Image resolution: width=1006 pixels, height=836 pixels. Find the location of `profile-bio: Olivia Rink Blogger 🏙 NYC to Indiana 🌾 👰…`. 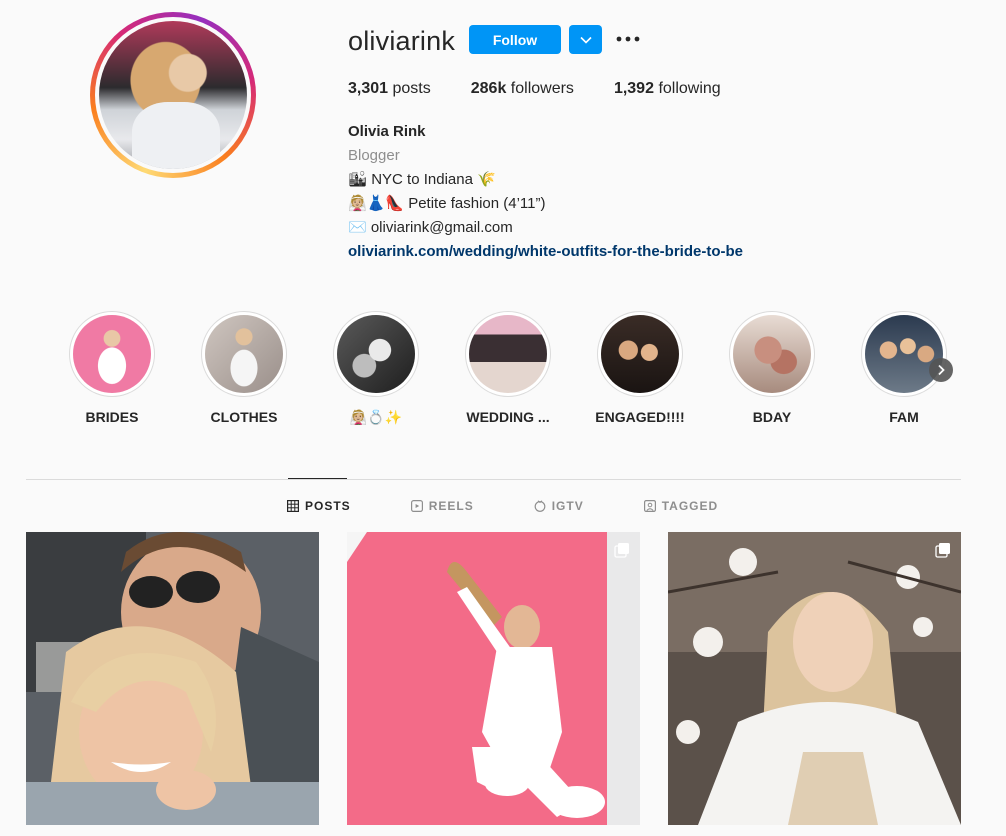

profile-bio: Olivia Rink Blogger 🏙 NYC to Indiana 🌾 👰… is located at coordinates (545, 192).